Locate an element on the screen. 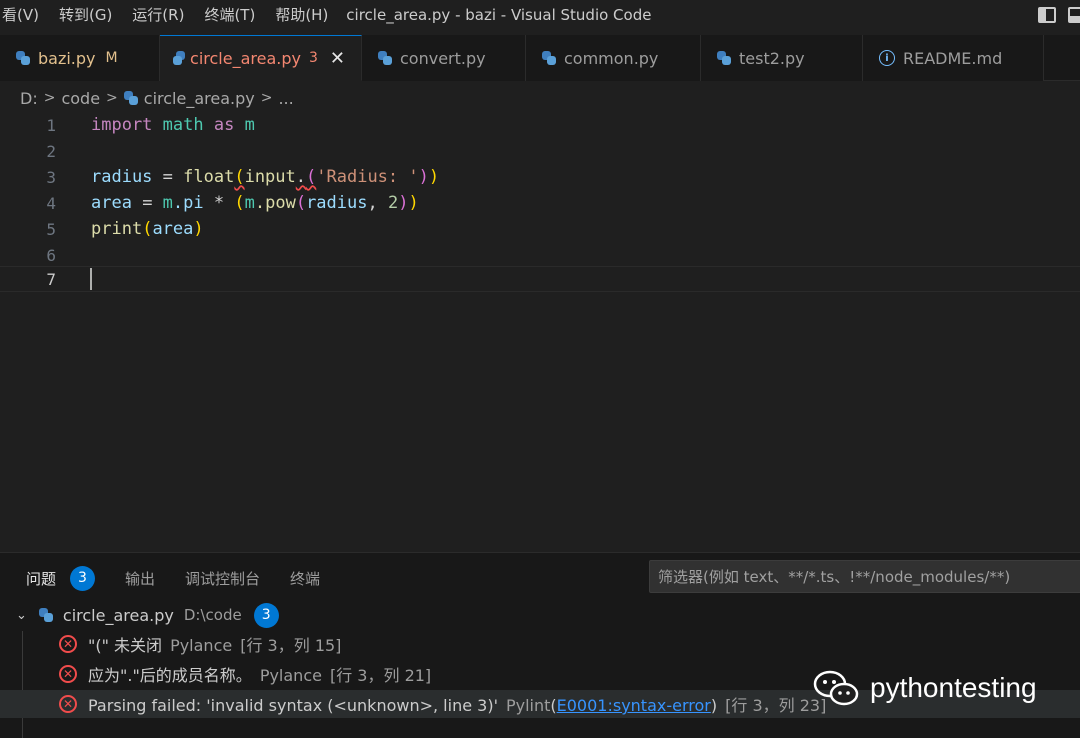 The height and width of the screenshot is (738, 1080). line-number: 2 is located at coordinates (51, 151).